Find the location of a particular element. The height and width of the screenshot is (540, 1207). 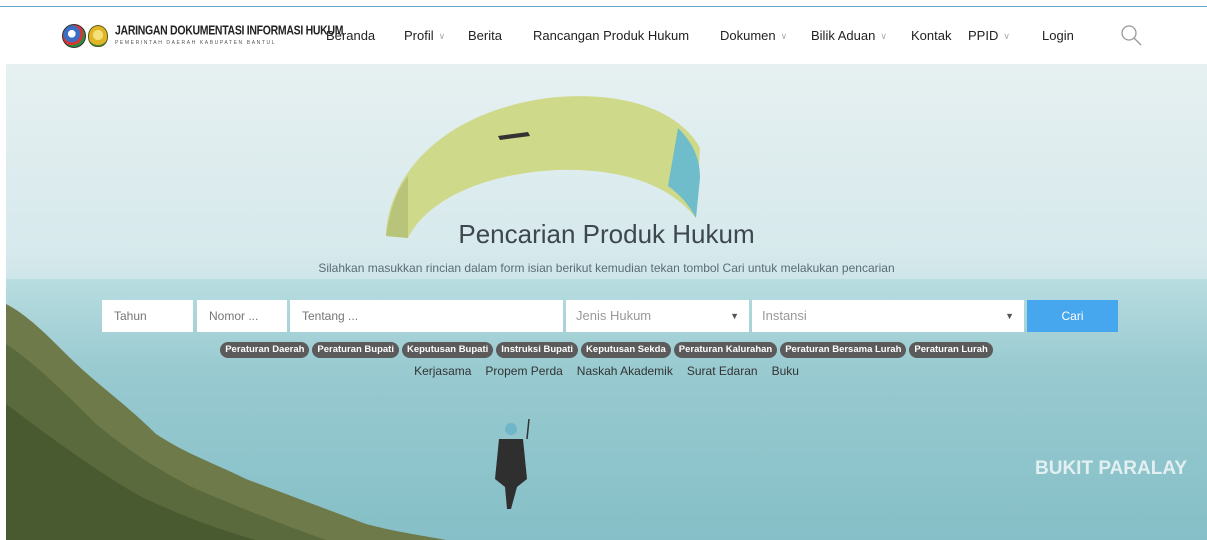

logo-title: JARINGAN DOKUMENTASI INFORMASI HUKUM is located at coordinates (229, 30).